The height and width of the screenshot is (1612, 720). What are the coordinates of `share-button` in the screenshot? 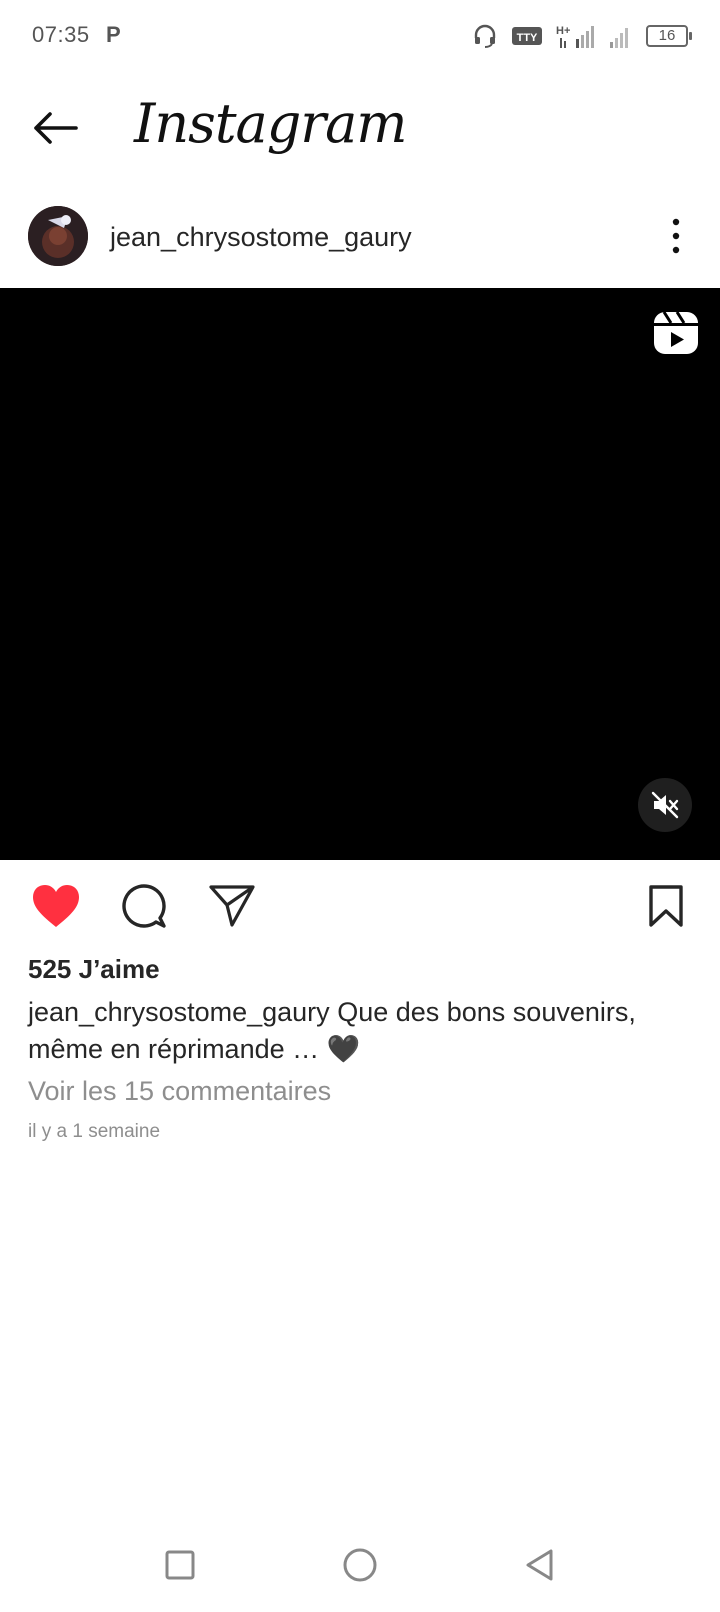 It's located at (232, 906).